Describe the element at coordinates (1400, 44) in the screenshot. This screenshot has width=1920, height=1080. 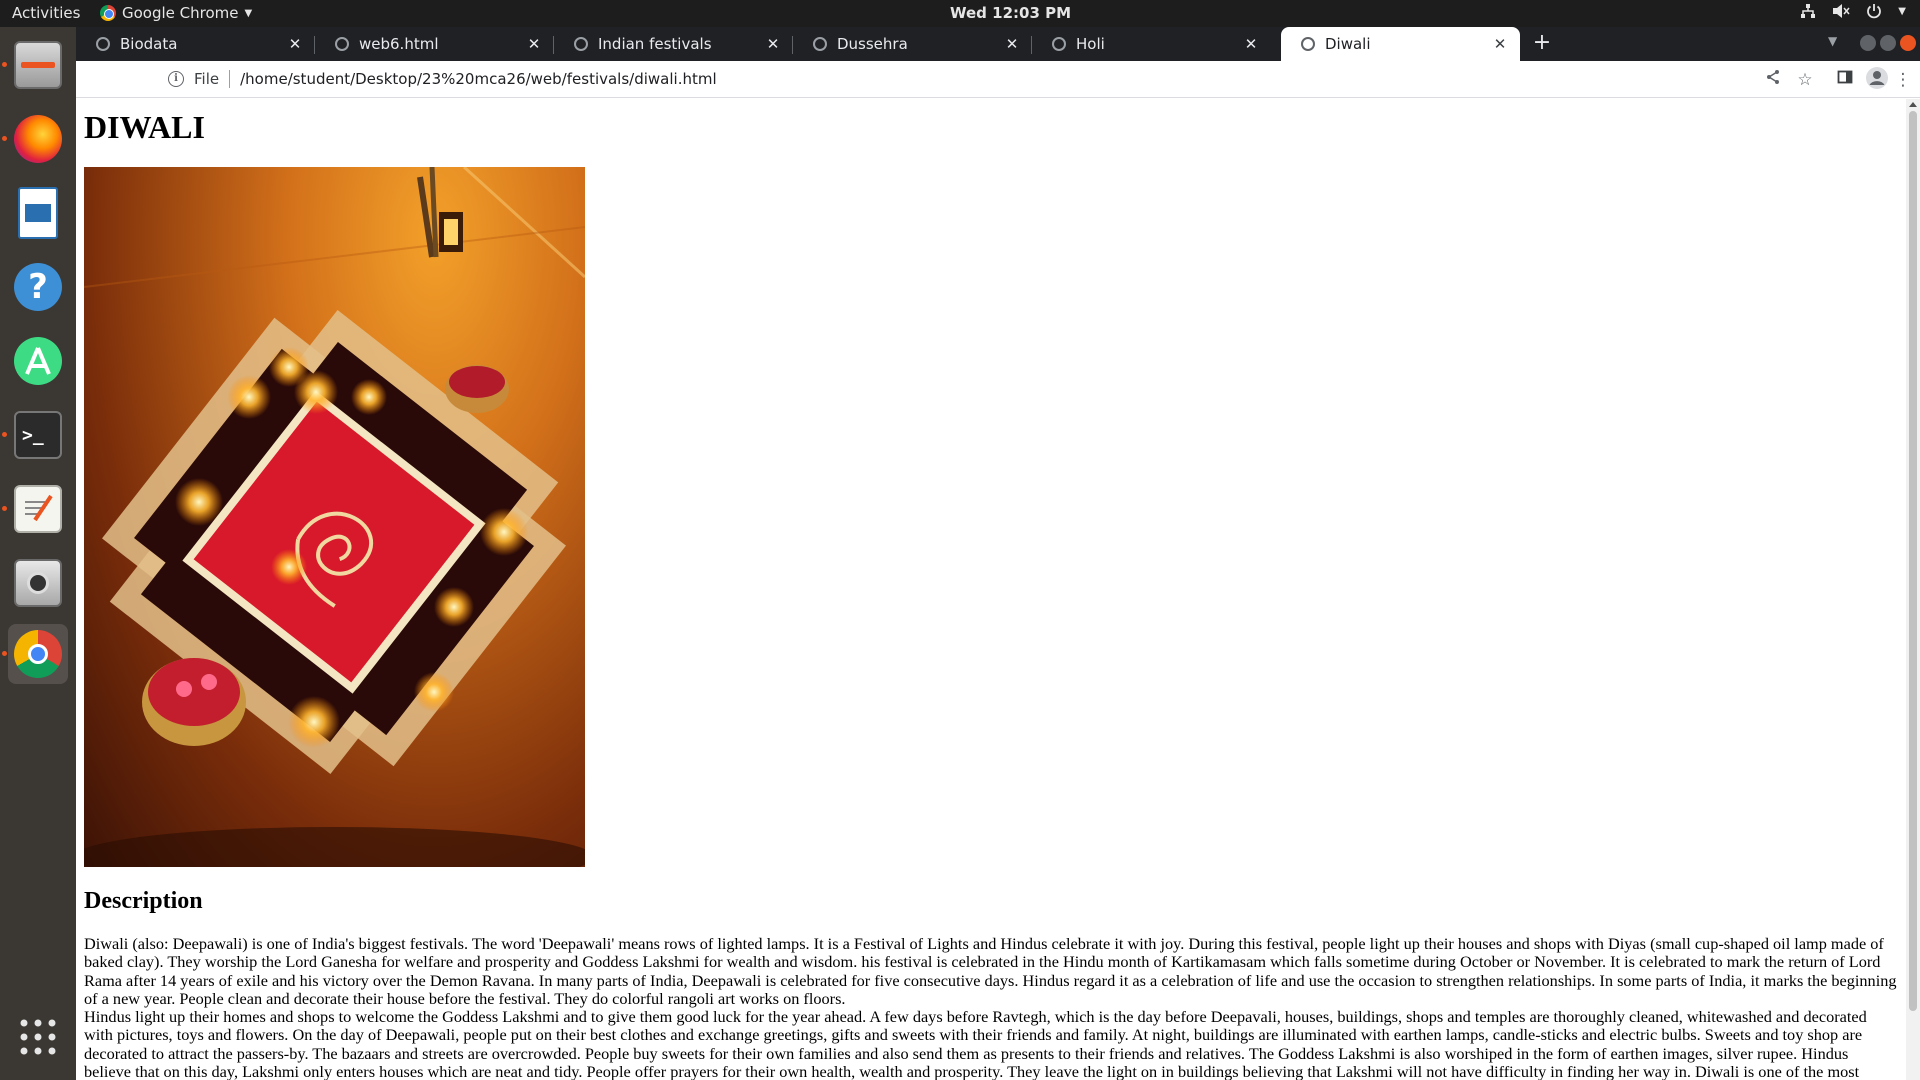
I see `tab-diwali: Diwali ✕` at that location.